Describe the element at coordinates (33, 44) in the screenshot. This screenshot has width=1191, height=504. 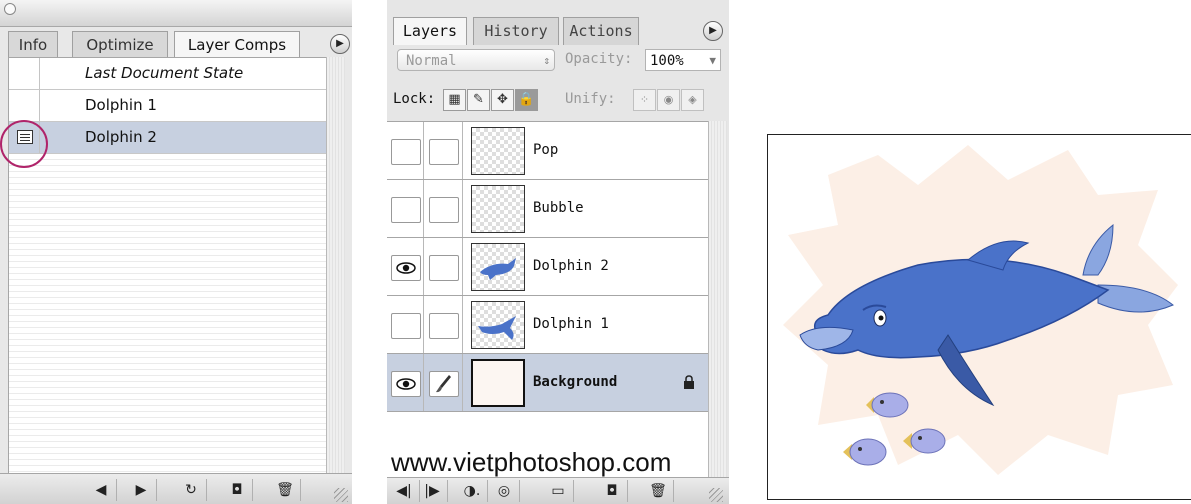
I see `tab-info: Info` at that location.